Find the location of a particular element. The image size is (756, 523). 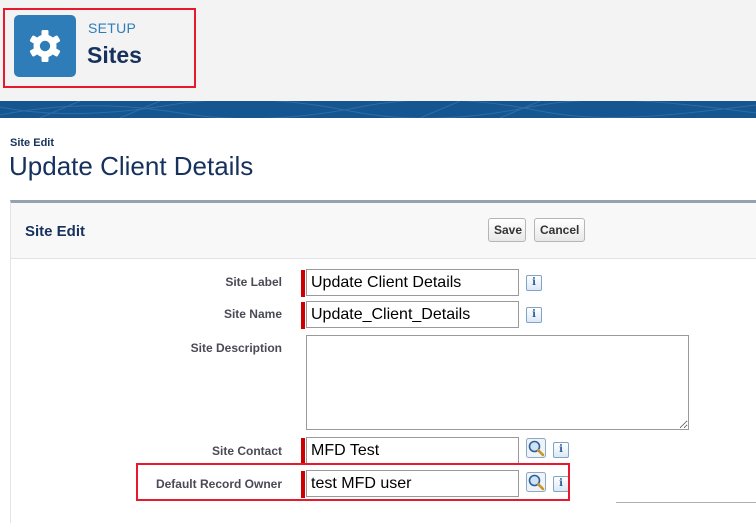

page-eyebrow: Site Edit is located at coordinates (32, 143).